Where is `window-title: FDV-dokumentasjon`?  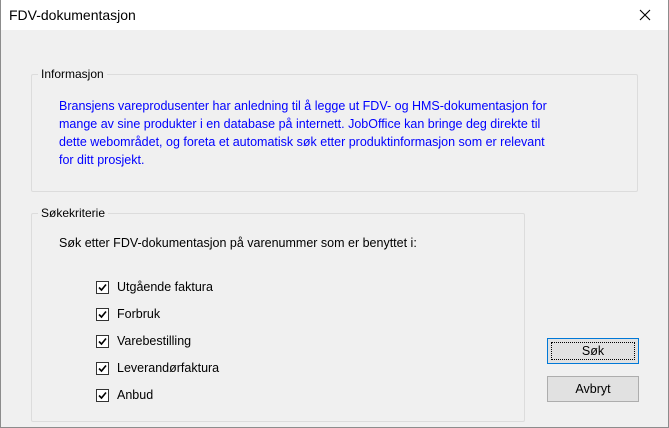
window-title: FDV-dokumentasjon is located at coordinates (72, 15).